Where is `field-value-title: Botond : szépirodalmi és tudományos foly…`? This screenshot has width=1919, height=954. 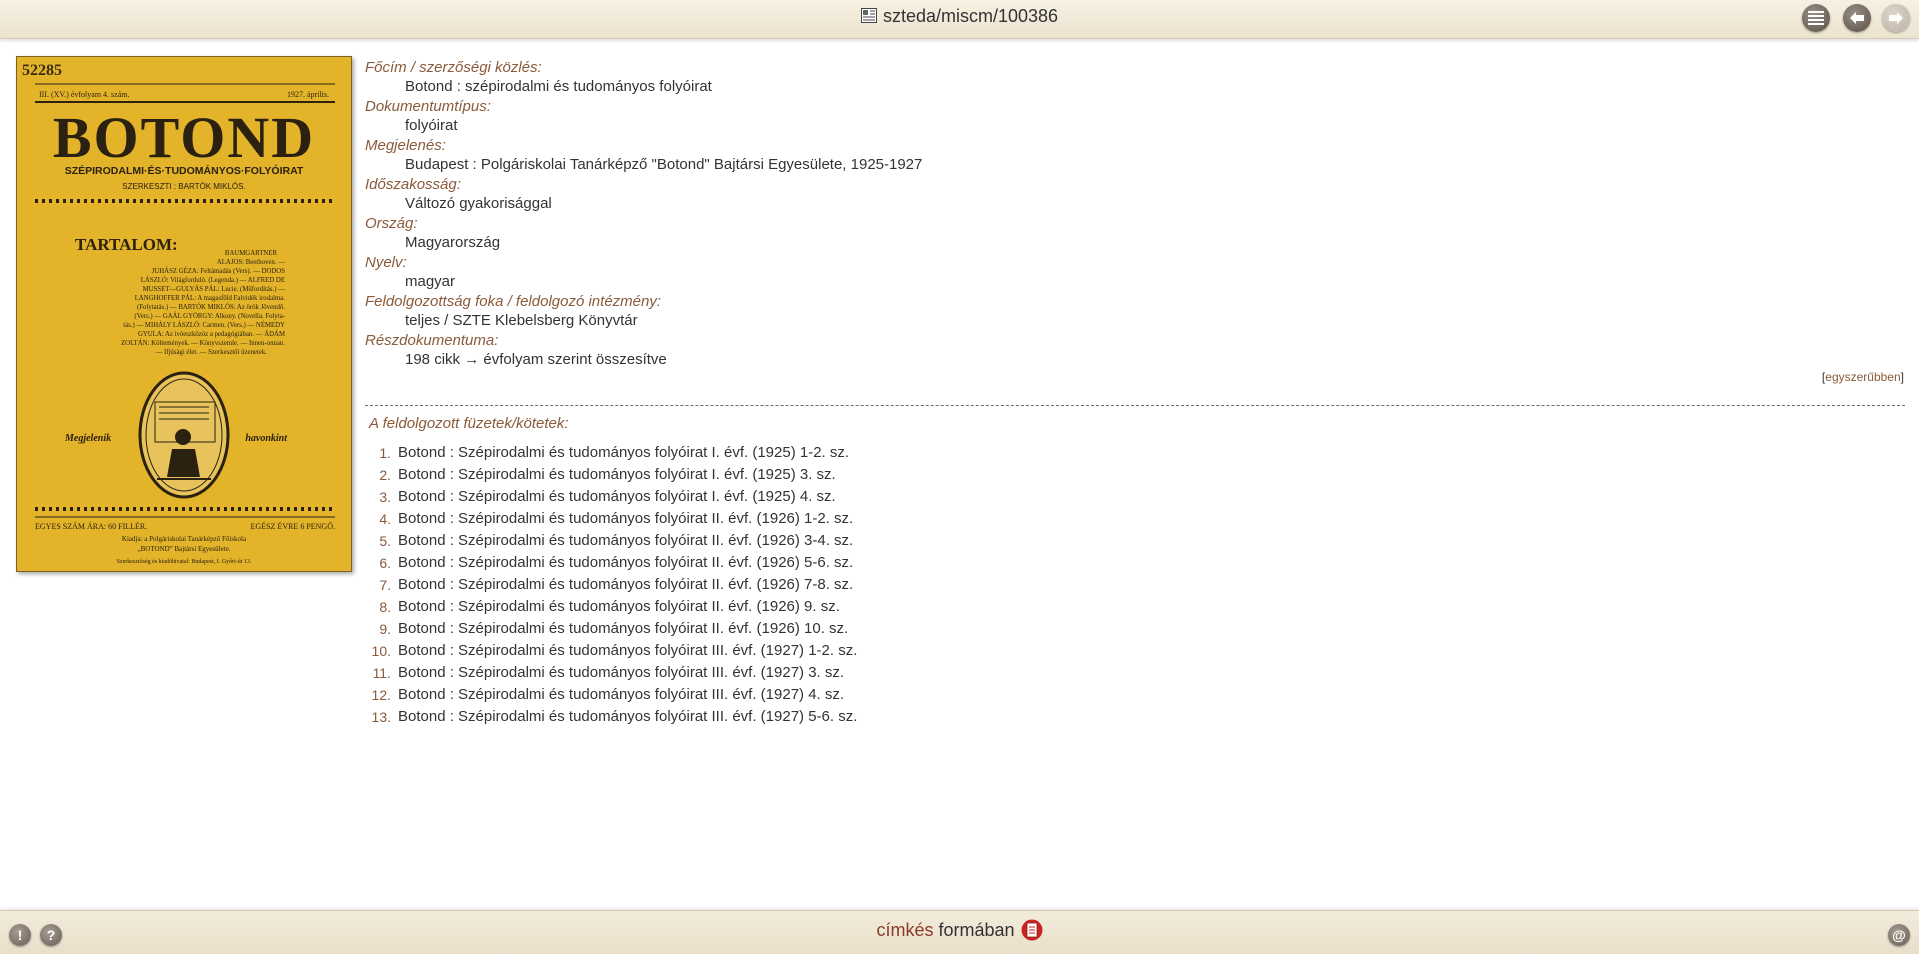
field-value-title: Botond : szépirodalmi és tudományos foly… is located at coordinates (558, 86).